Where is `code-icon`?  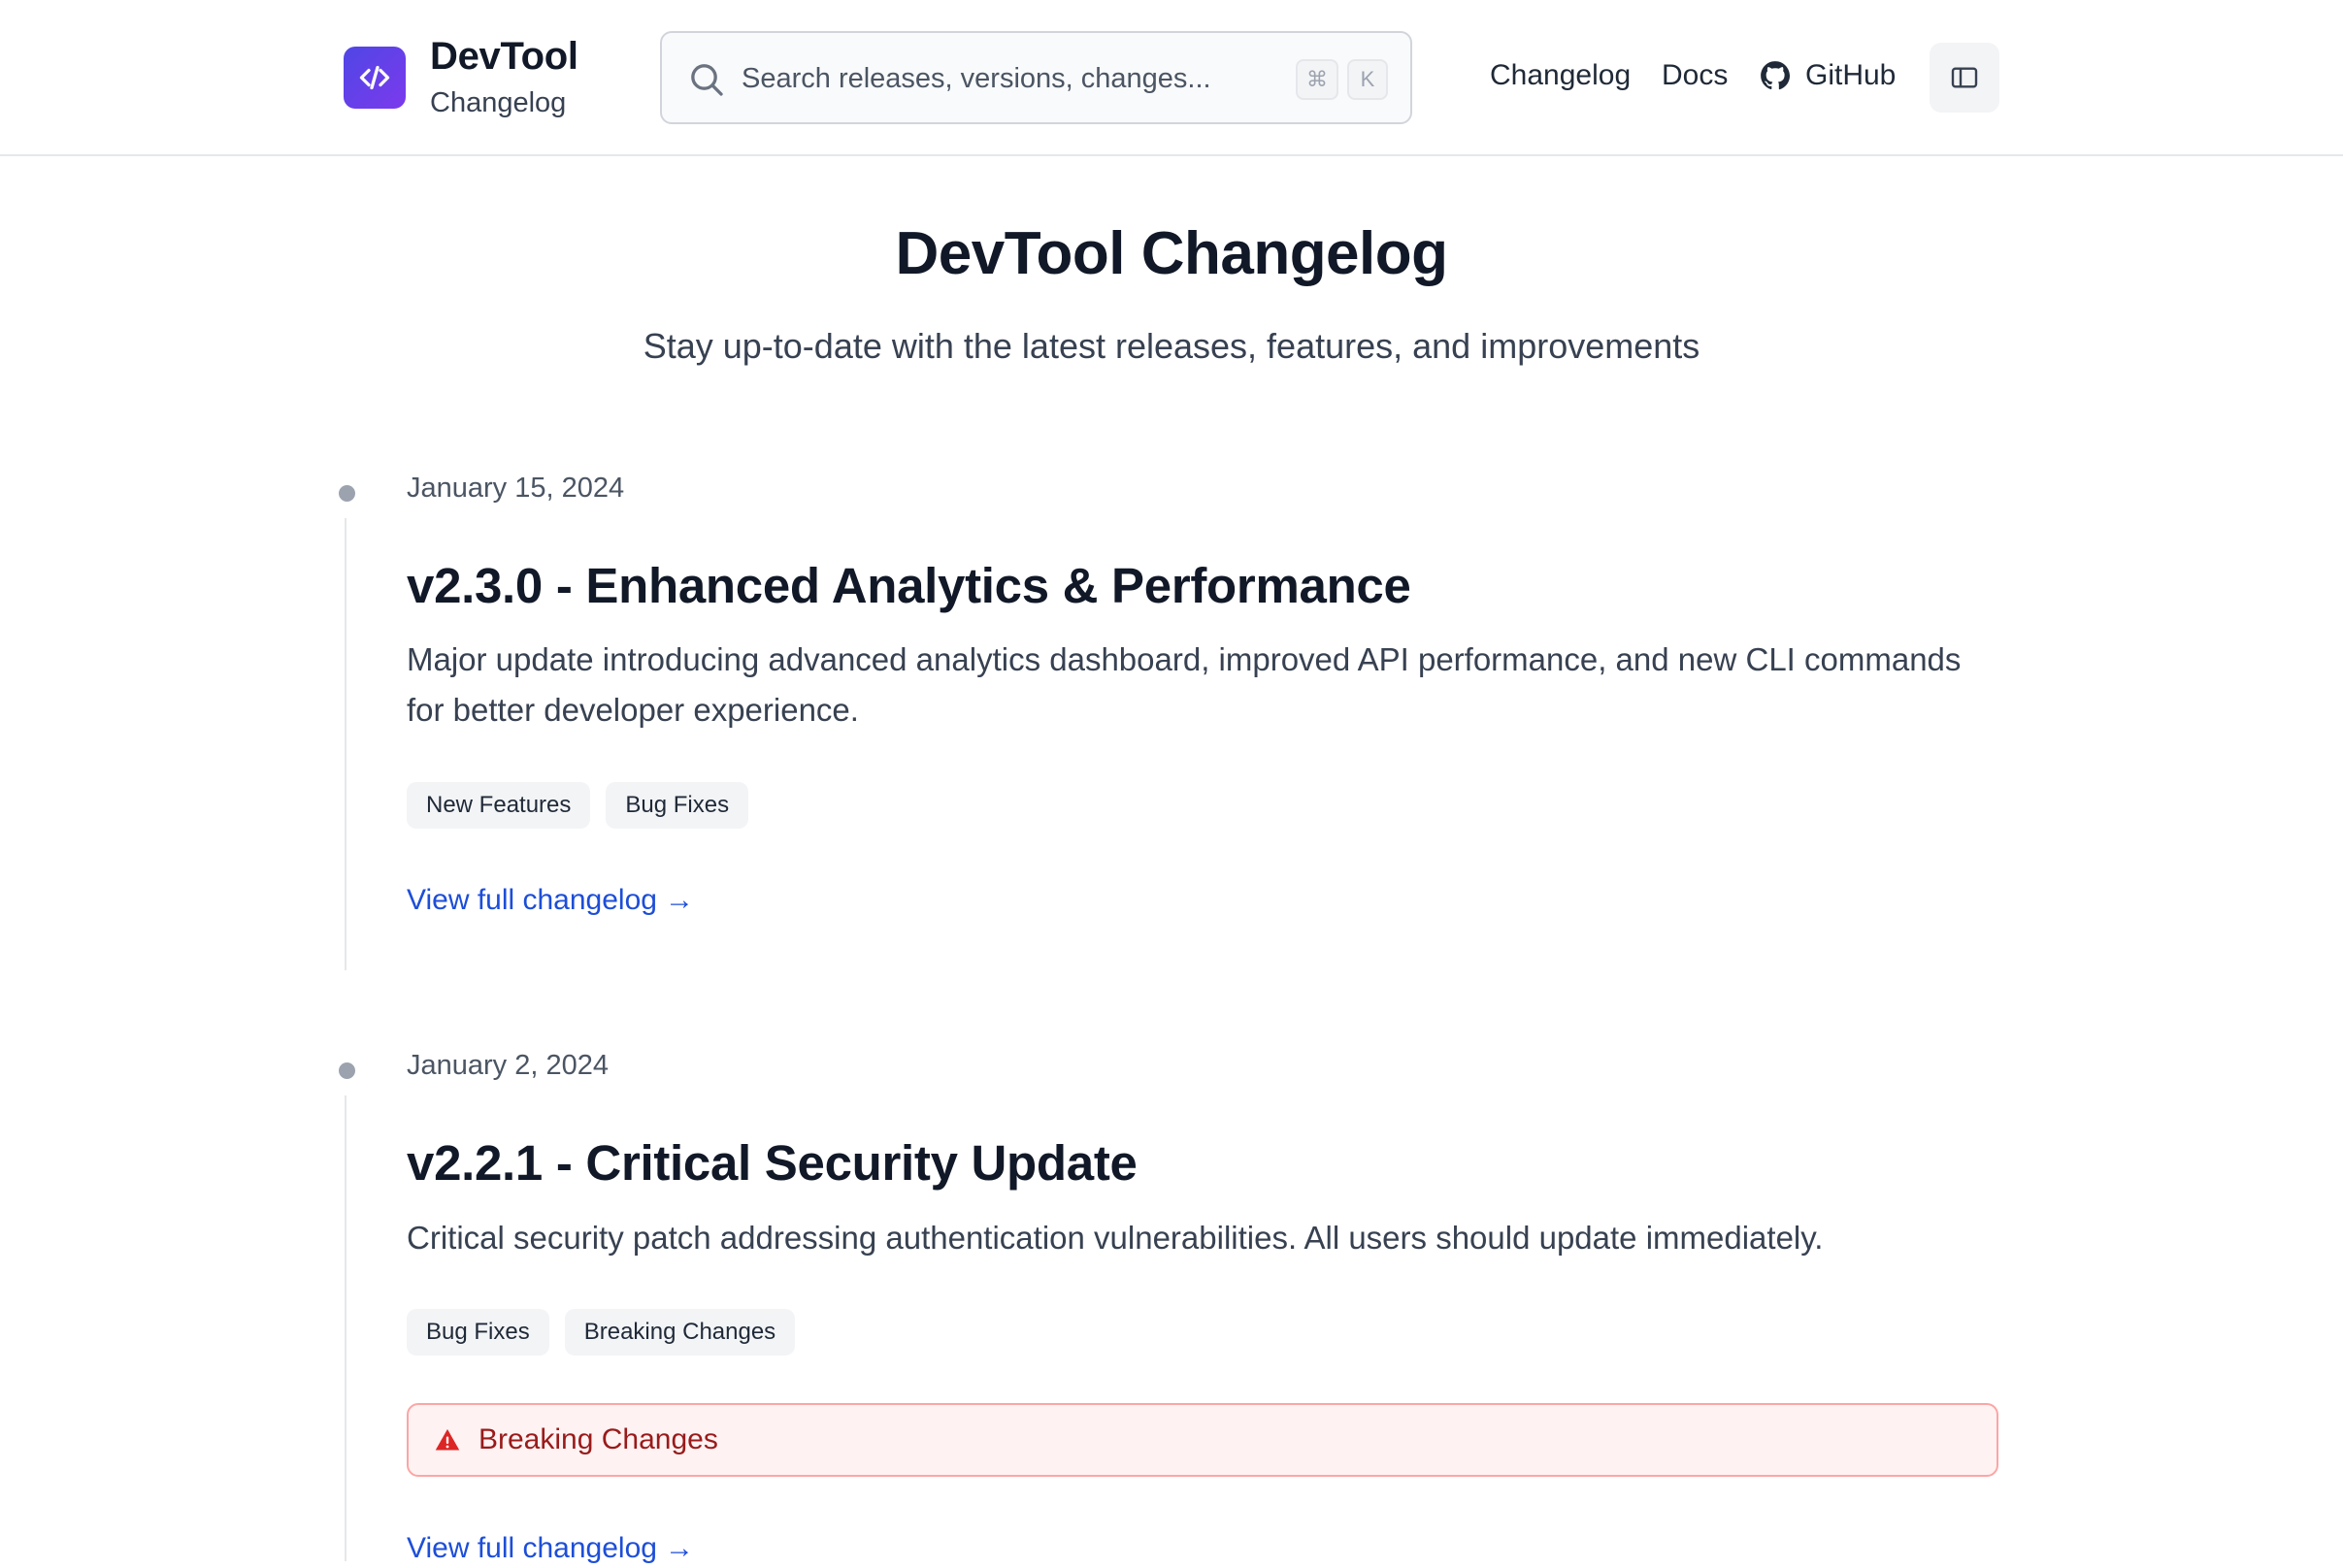 code-icon is located at coordinates (374, 77).